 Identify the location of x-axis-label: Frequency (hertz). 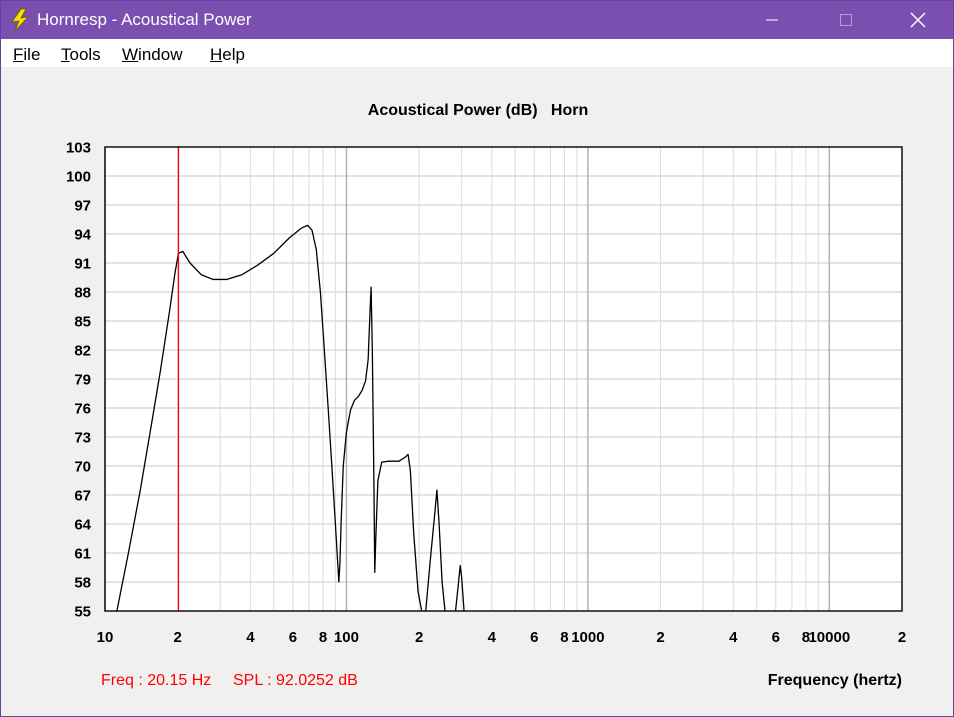
(835, 680).